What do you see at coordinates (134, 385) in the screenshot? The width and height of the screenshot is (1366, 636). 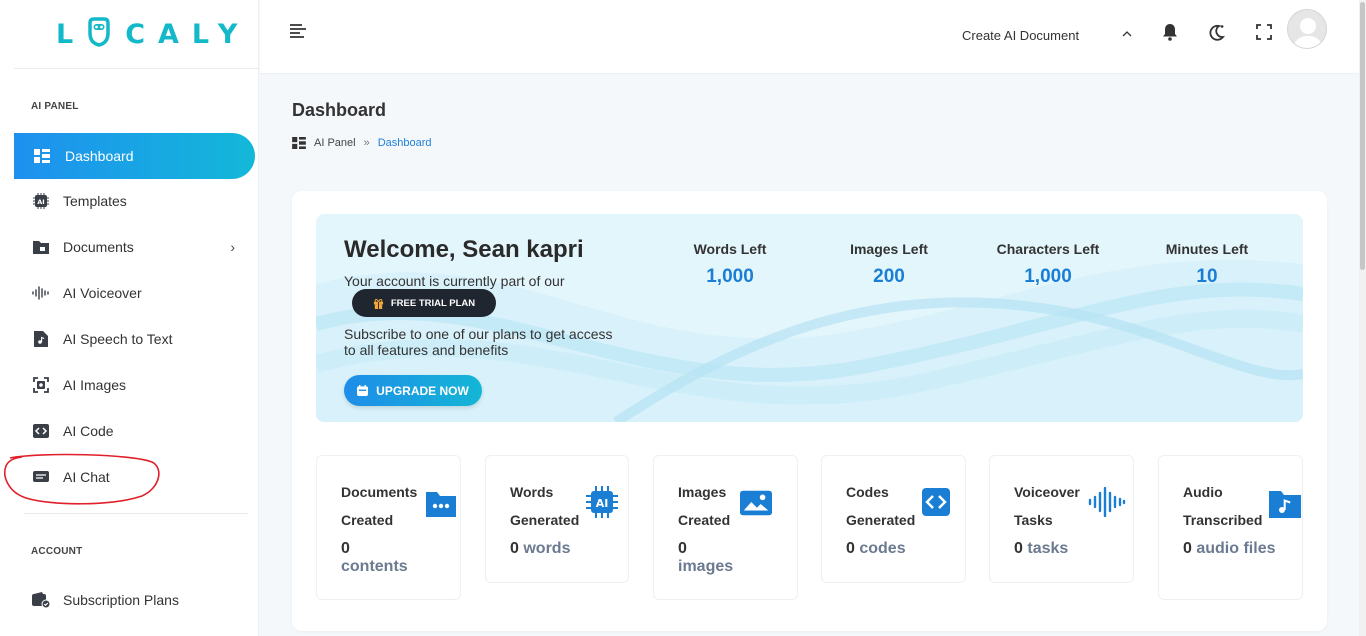 I see `sidebar-item-ai-images: AI Images` at bounding box center [134, 385].